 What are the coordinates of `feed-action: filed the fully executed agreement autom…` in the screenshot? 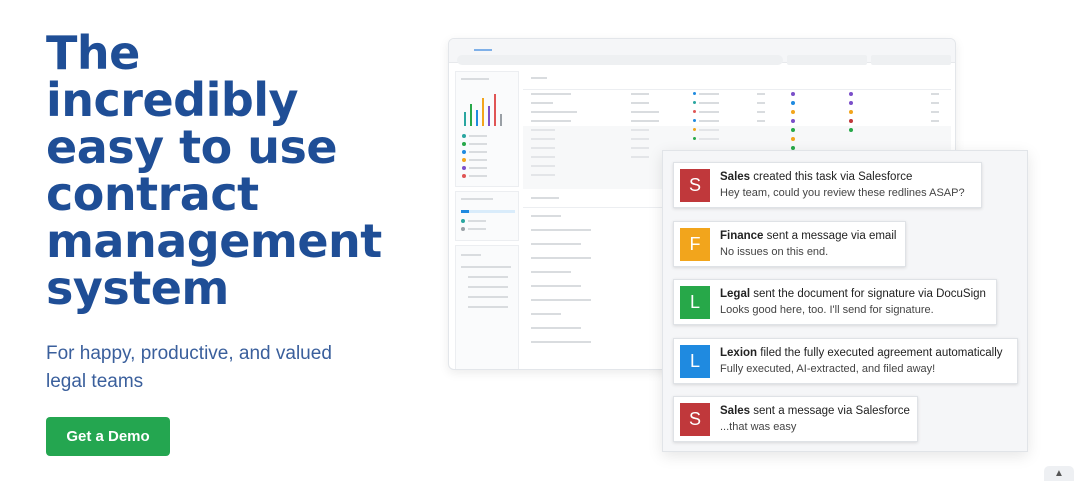 It's located at (881, 353).